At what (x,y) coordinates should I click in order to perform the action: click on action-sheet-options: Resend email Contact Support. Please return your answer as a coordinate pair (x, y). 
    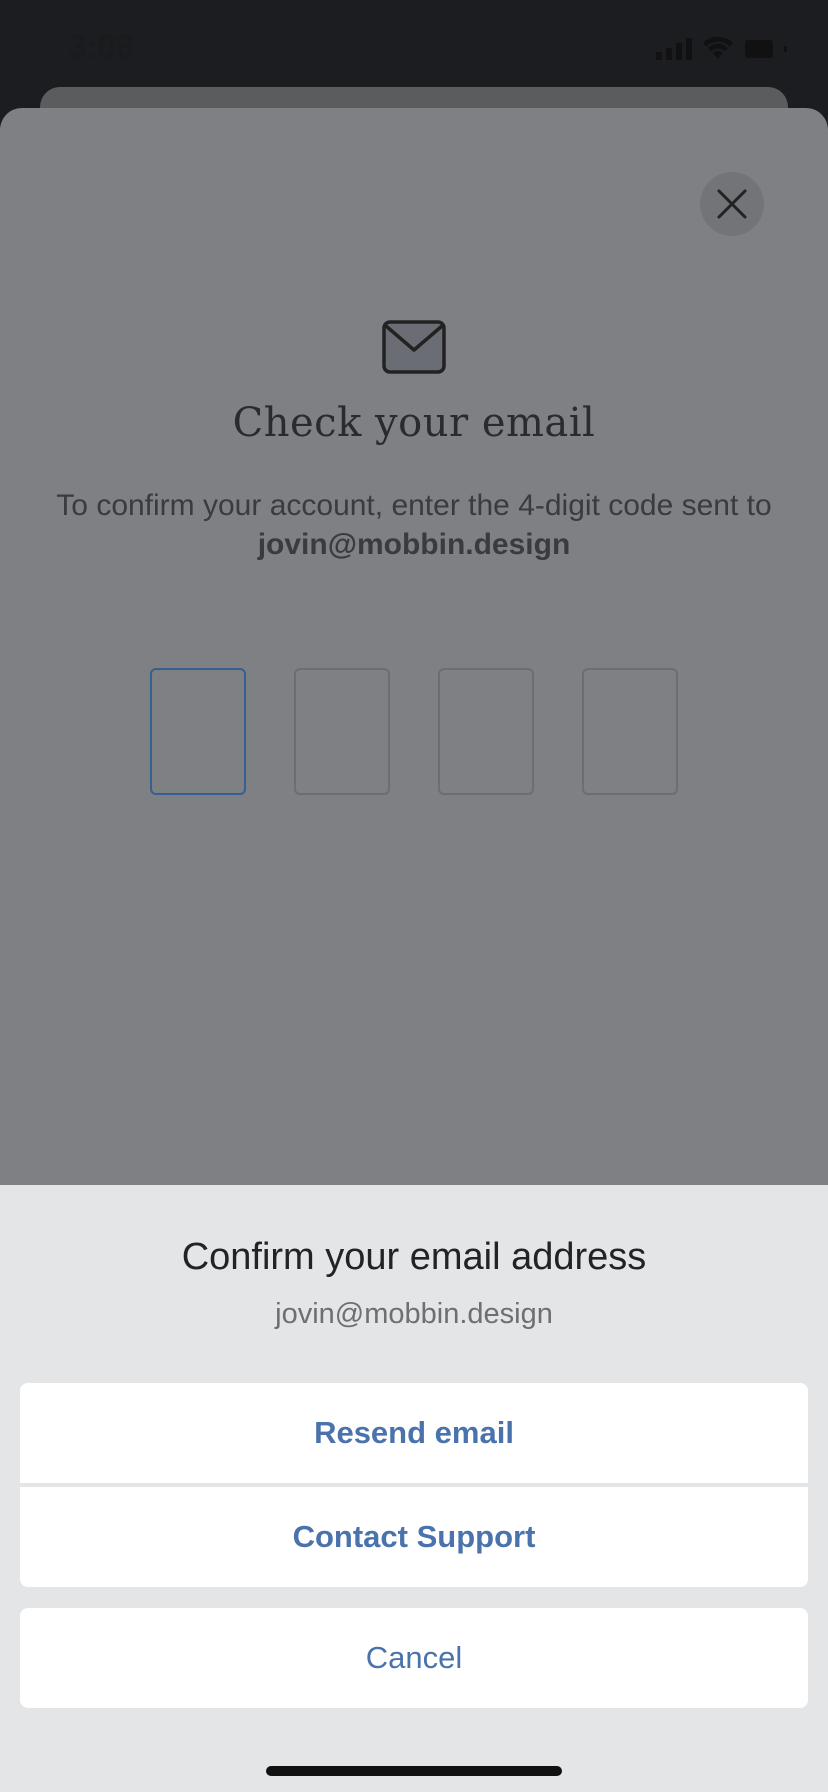
    Looking at the image, I should click on (414, 1485).